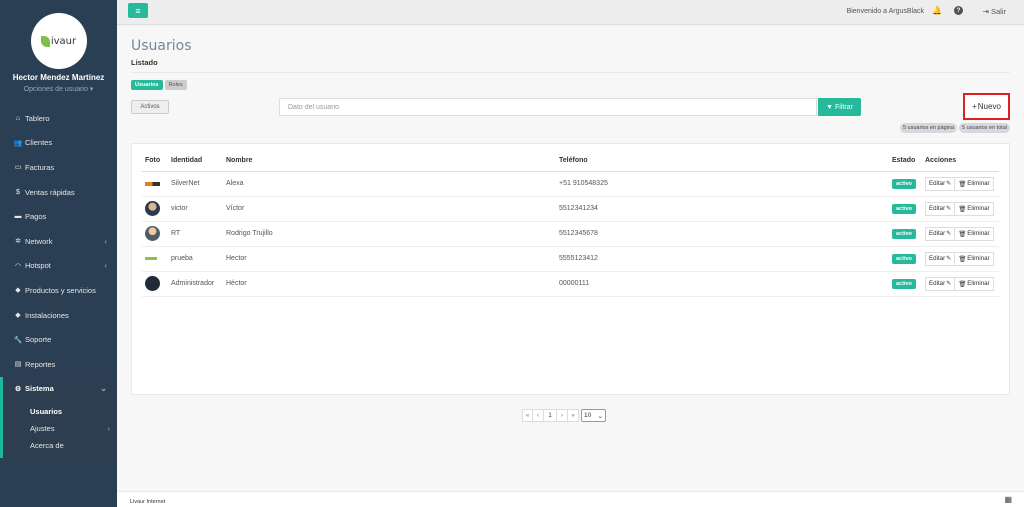 This screenshot has height=507, width=1024. I want to click on column-header-acciones: Acciones, so click(960, 161).